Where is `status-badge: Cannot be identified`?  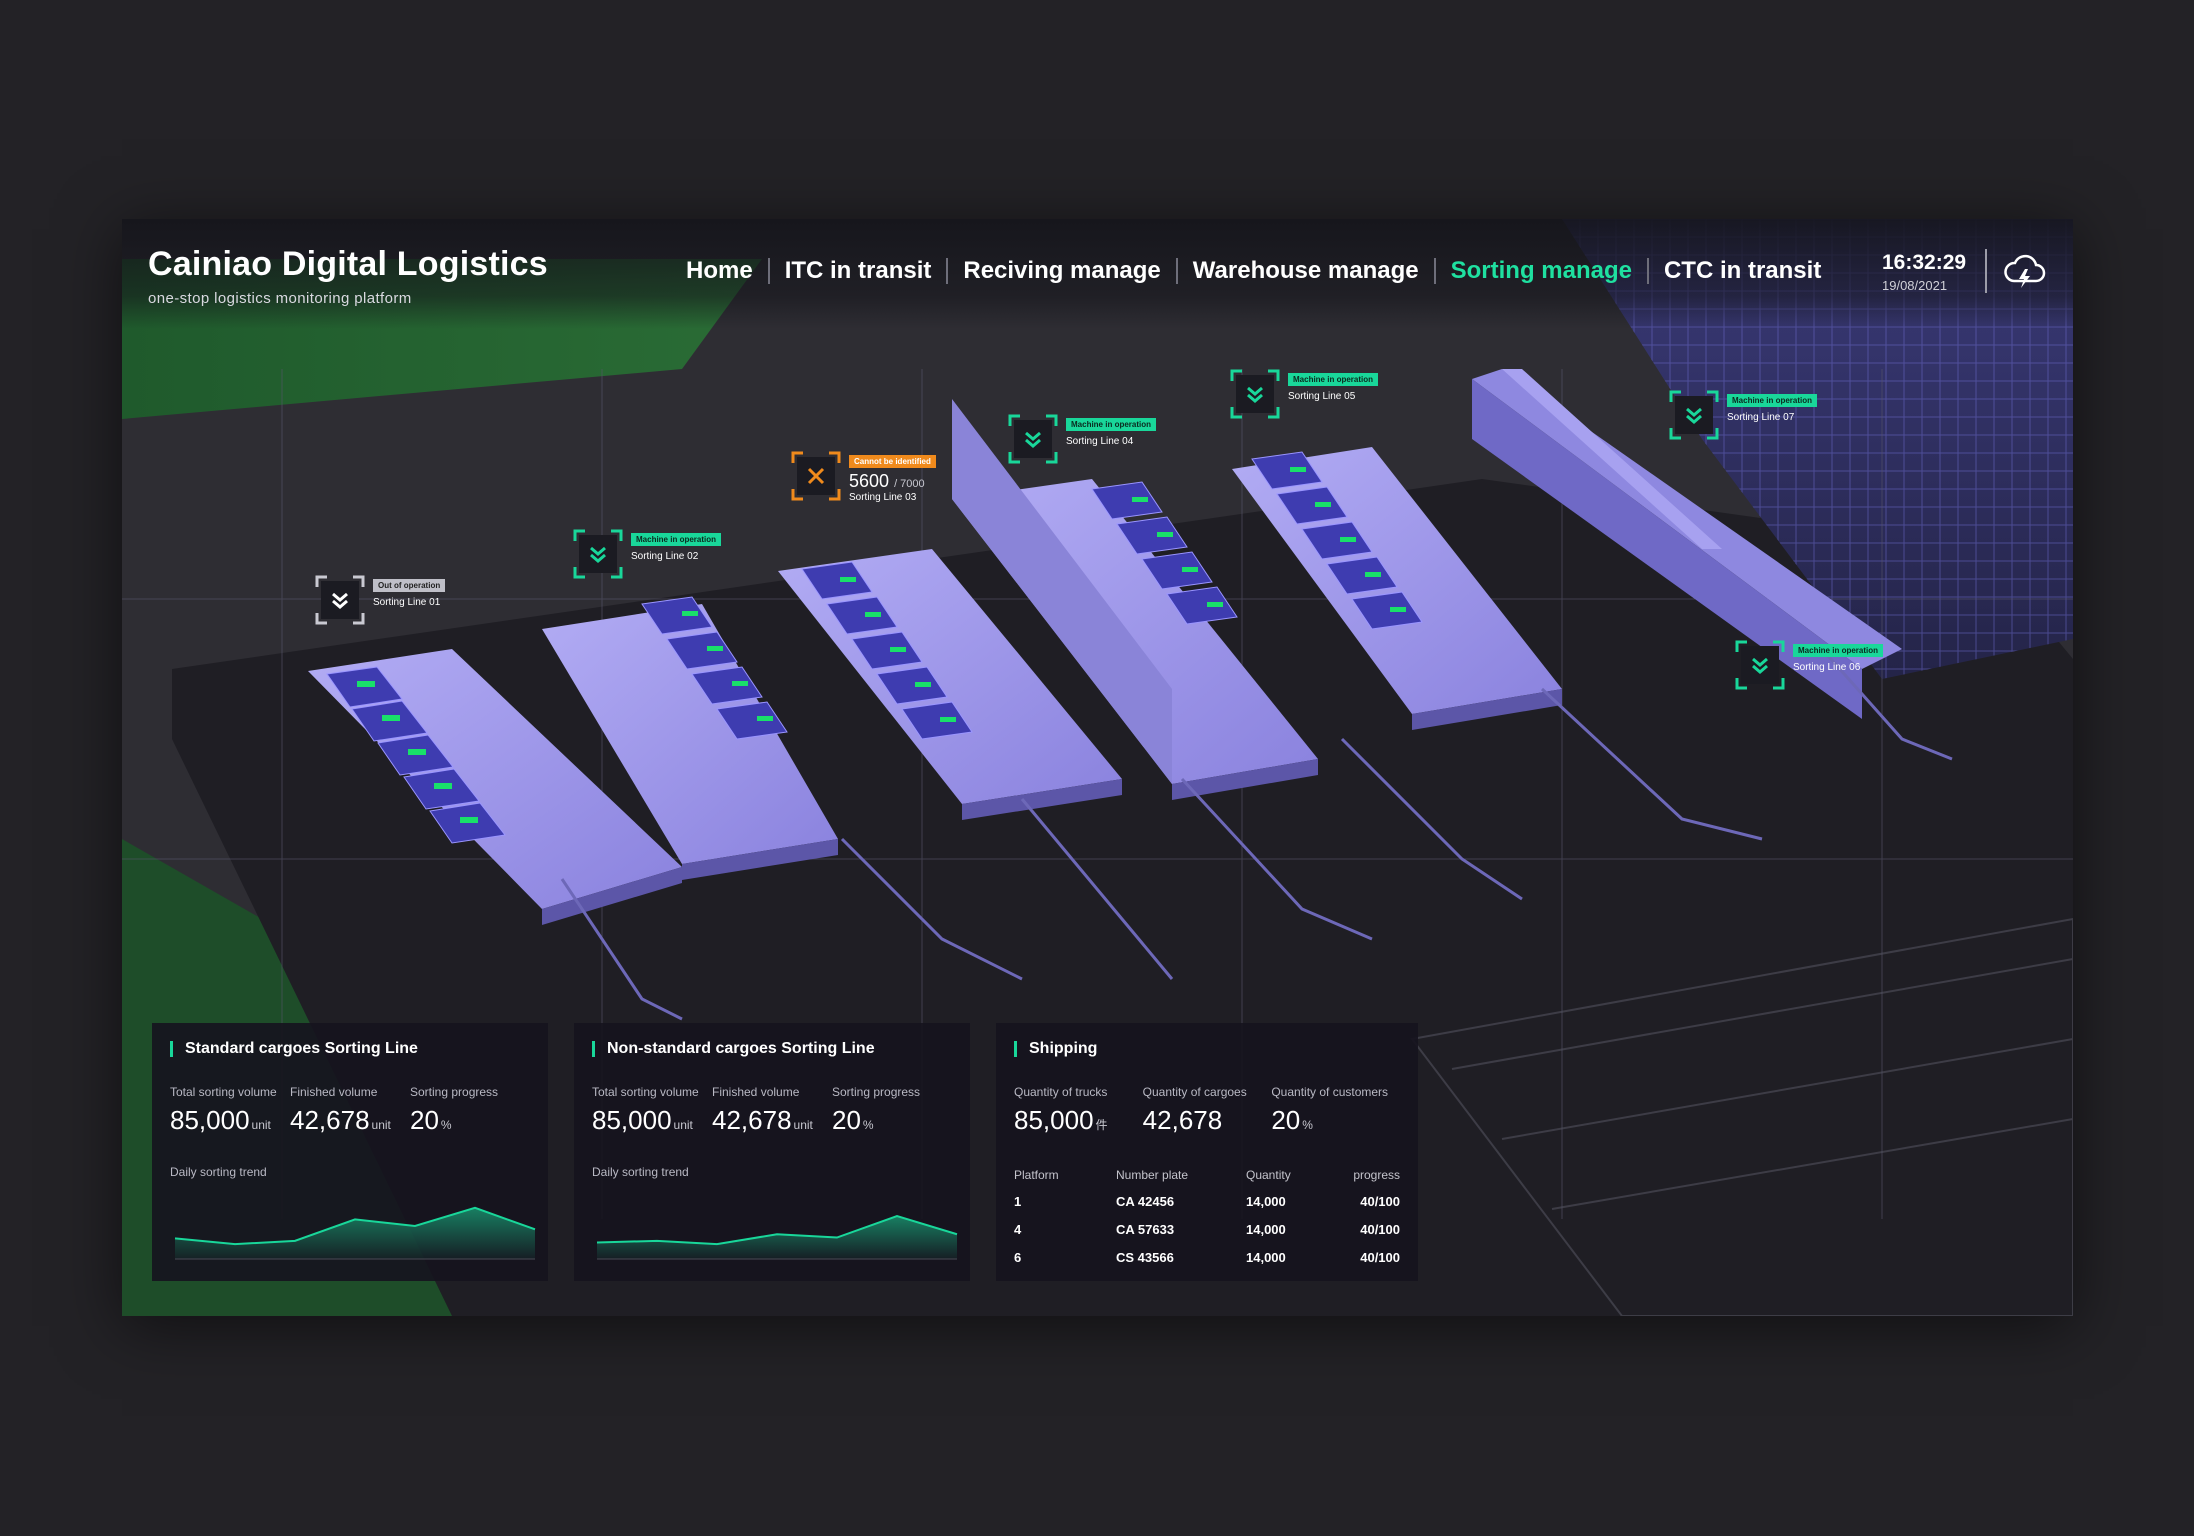
status-badge: Cannot be identified is located at coordinates (892, 461).